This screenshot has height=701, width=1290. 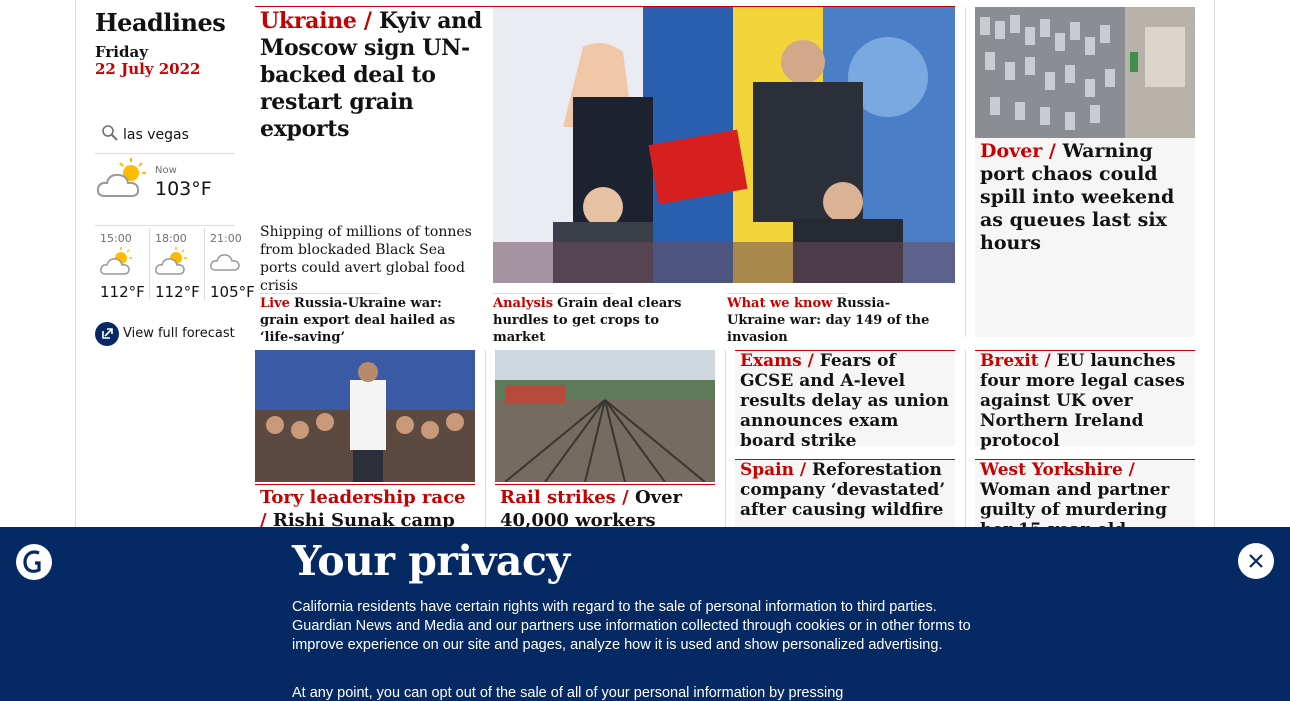 I want to click on now-label: Now, so click(x=166, y=170).